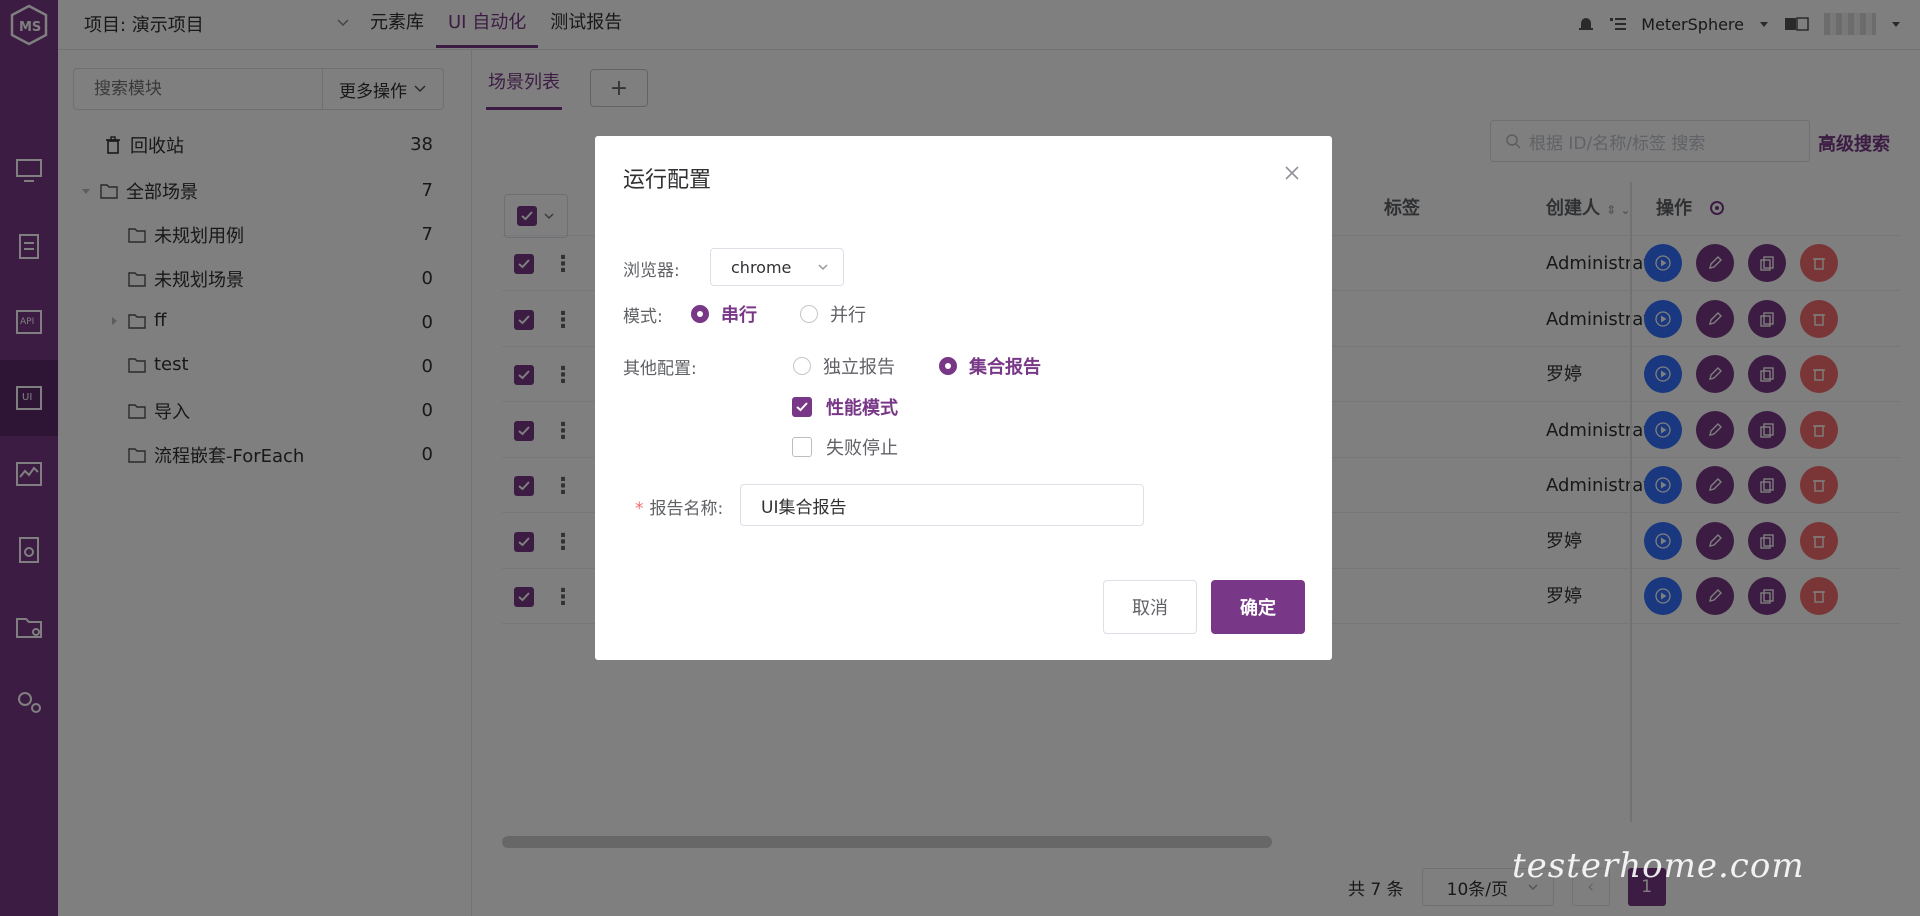 The width and height of the screenshot is (1920, 916). What do you see at coordinates (1258, 607) in the screenshot?
I see `confirm-button: 确定` at bounding box center [1258, 607].